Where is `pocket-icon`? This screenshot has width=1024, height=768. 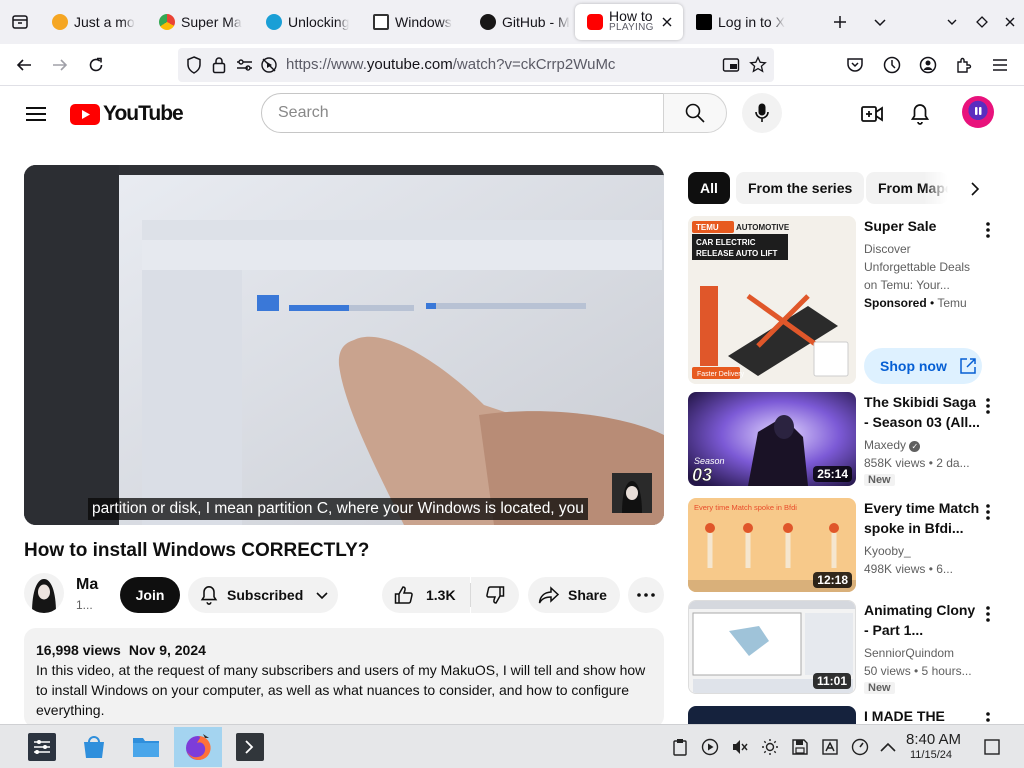 pocket-icon is located at coordinates (855, 65).